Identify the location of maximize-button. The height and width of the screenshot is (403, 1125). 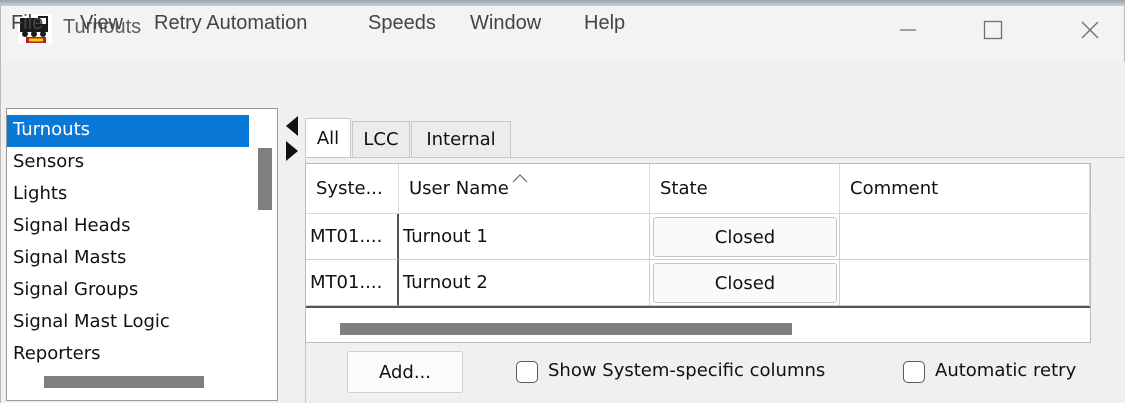
(993, 30).